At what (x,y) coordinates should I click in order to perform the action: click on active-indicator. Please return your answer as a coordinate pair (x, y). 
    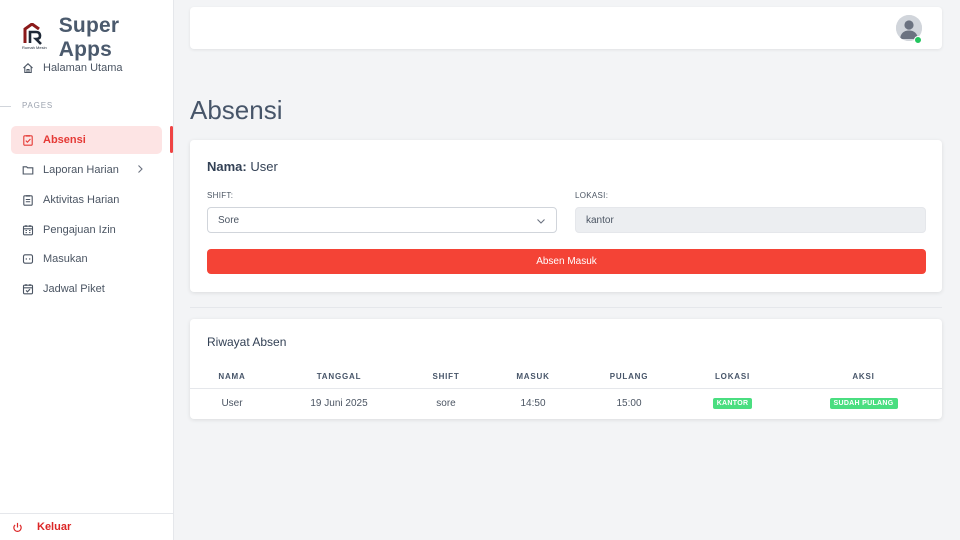
    Looking at the image, I should click on (171, 139).